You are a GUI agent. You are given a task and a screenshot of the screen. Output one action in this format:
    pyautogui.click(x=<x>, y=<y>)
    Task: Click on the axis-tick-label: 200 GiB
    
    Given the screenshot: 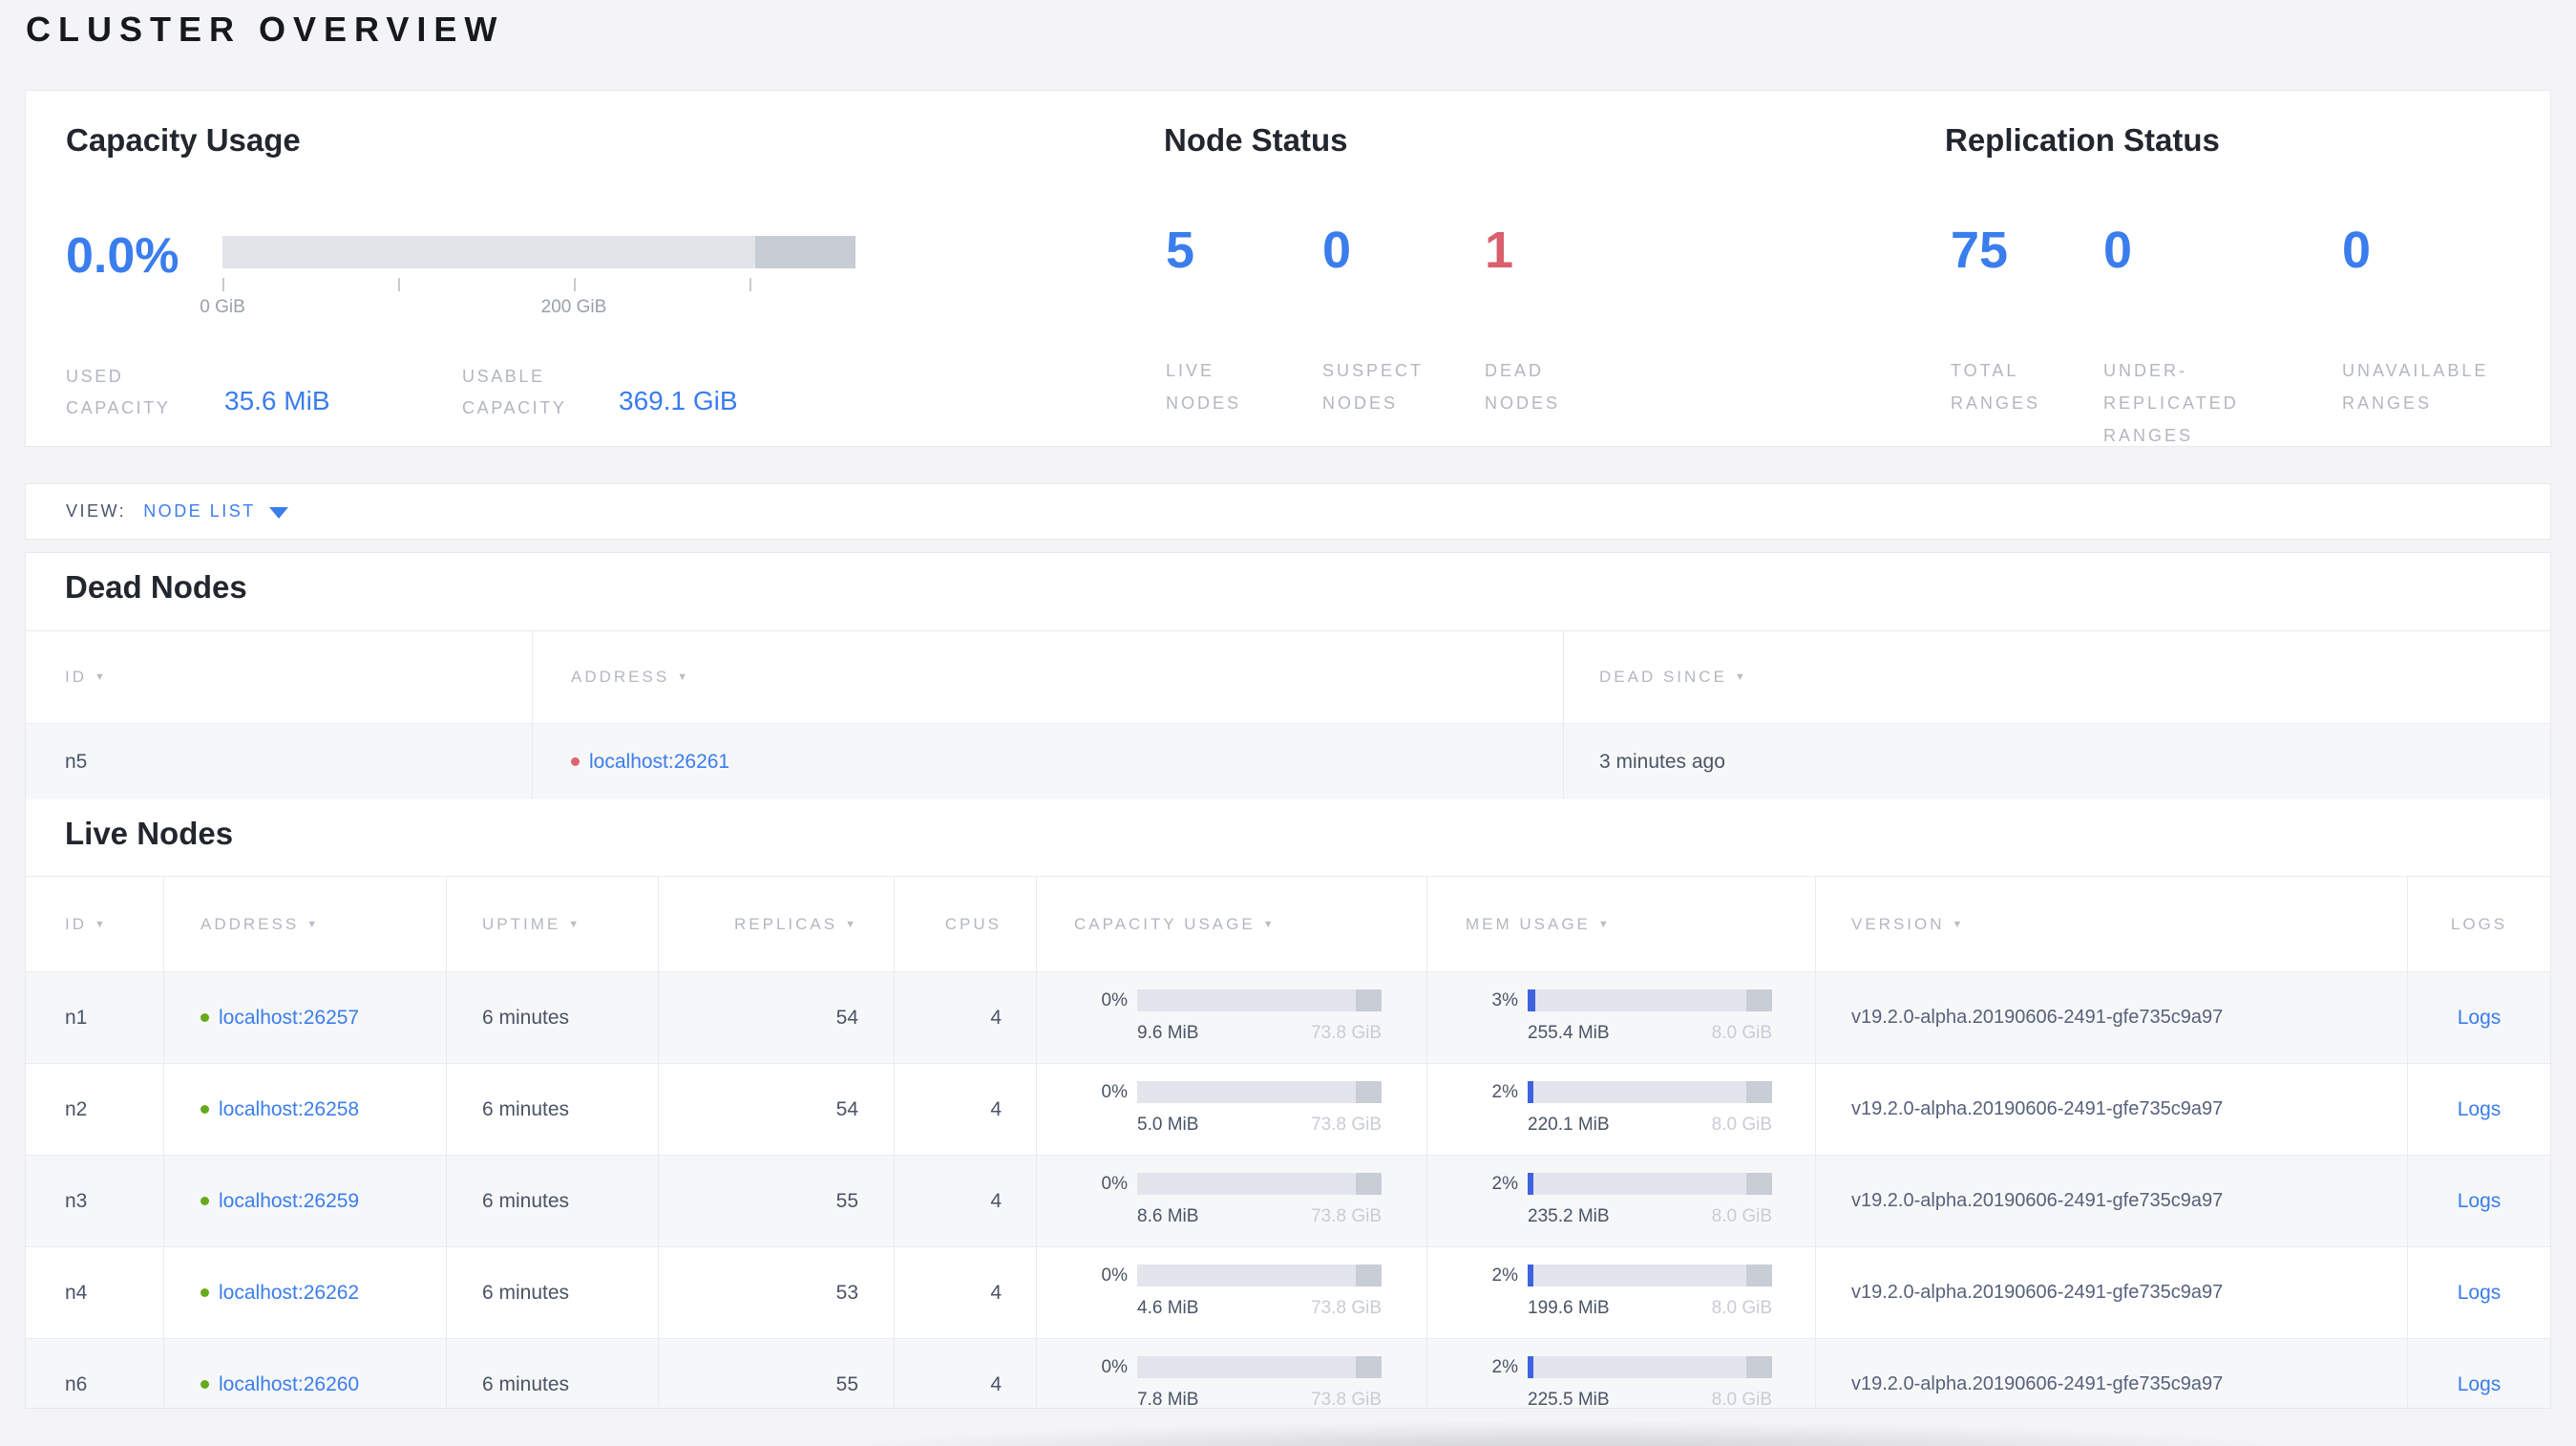 What is the action you would take?
    pyautogui.click(x=573, y=307)
    